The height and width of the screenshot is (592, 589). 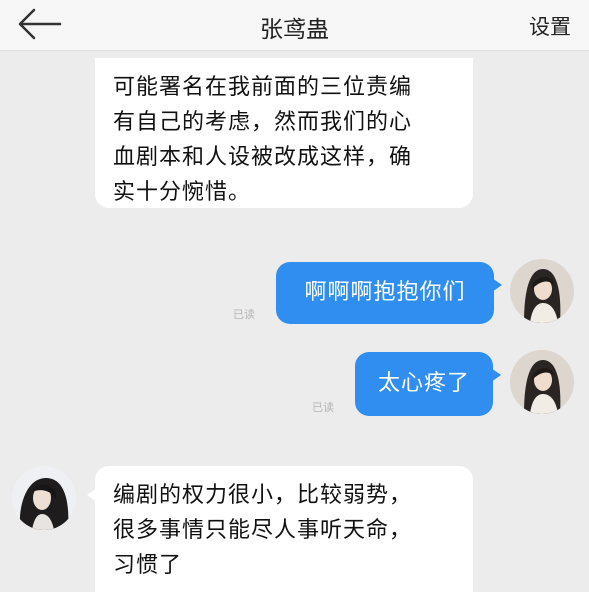 I want to click on incoming-message: 编剧的权力很小，比较弱势， 很多事情只能尽人事听天命， 习惯了, so click(x=280, y=529).